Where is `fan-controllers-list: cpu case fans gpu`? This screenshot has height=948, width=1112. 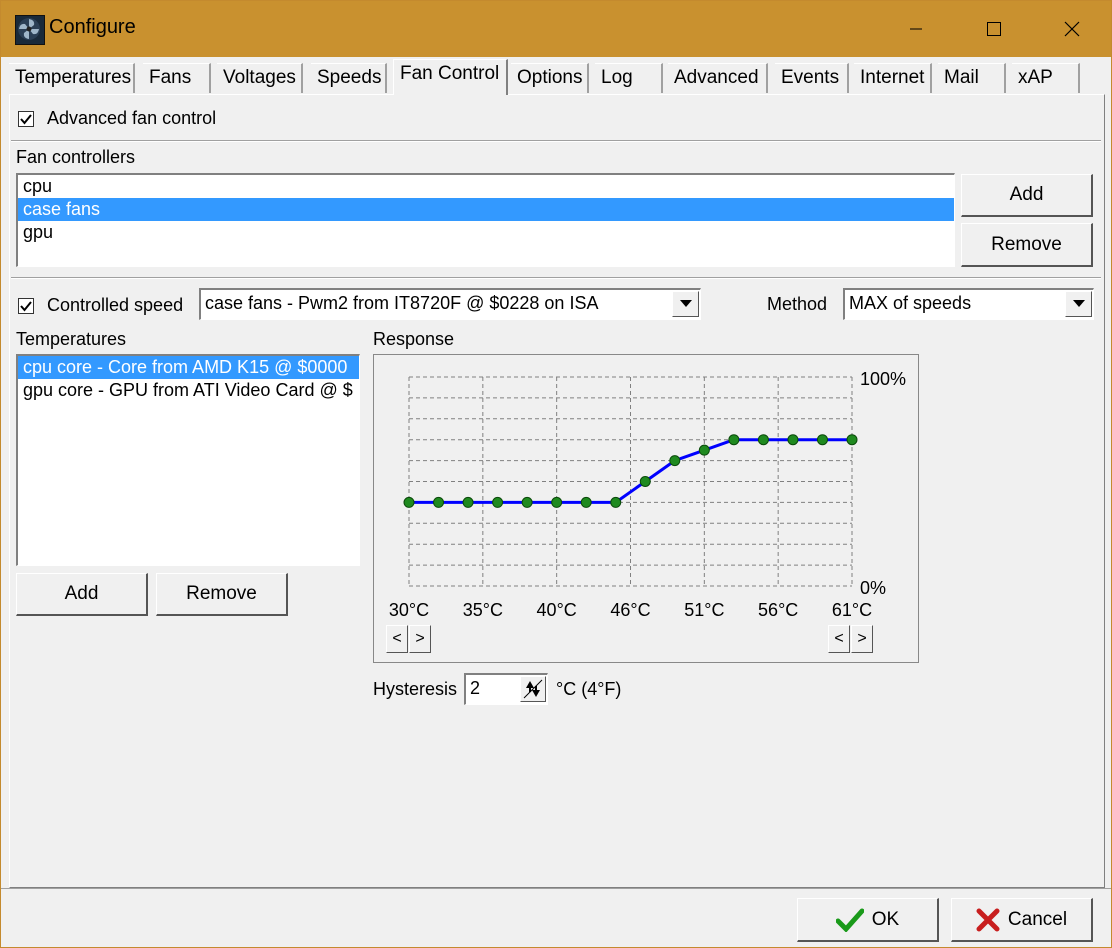 fan-controllers-list: cpu case fans gpu is located at coordinates (485, 220).